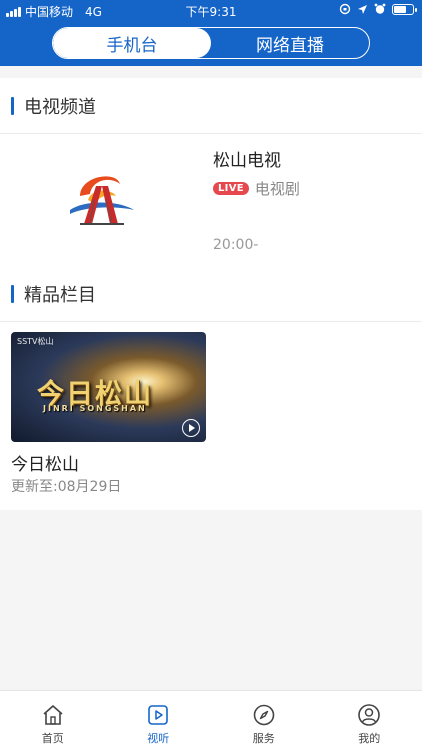 The height and width of the screenshot is (750, 422). What do you see at coordinates (362, 9) in the screenshot?
I see `location-icon` at bounding box center [362, 9].